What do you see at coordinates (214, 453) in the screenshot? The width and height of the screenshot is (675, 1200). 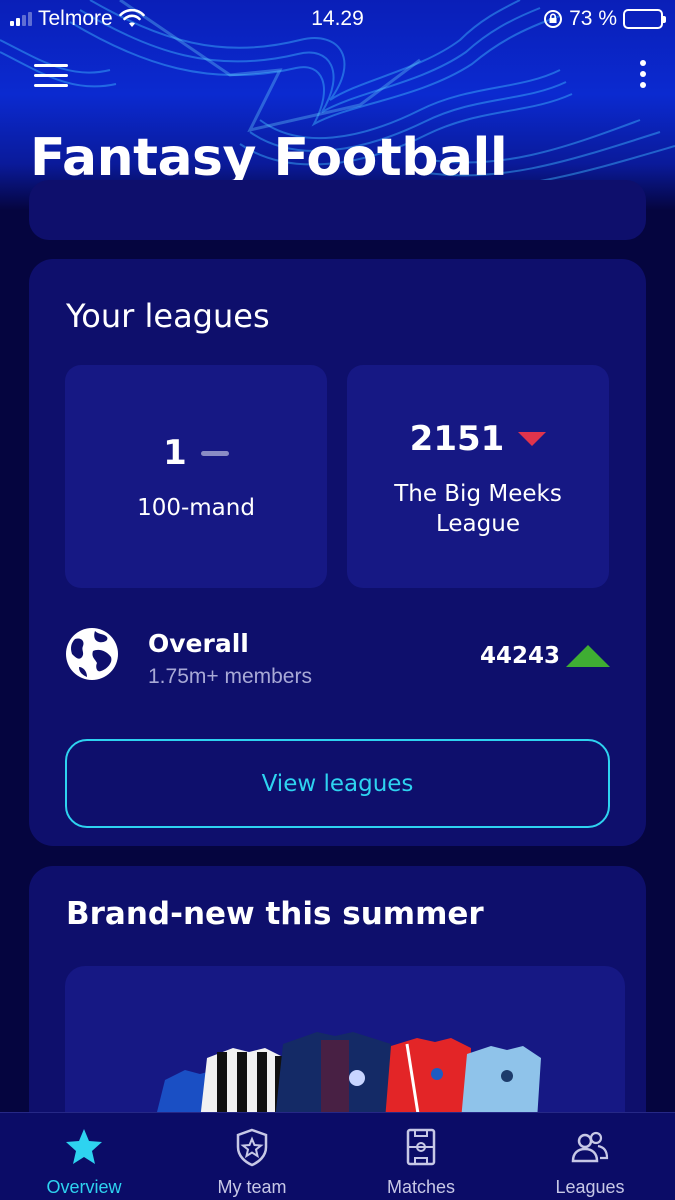 I see `trend-same-icon` at bounding box center [214, 453].